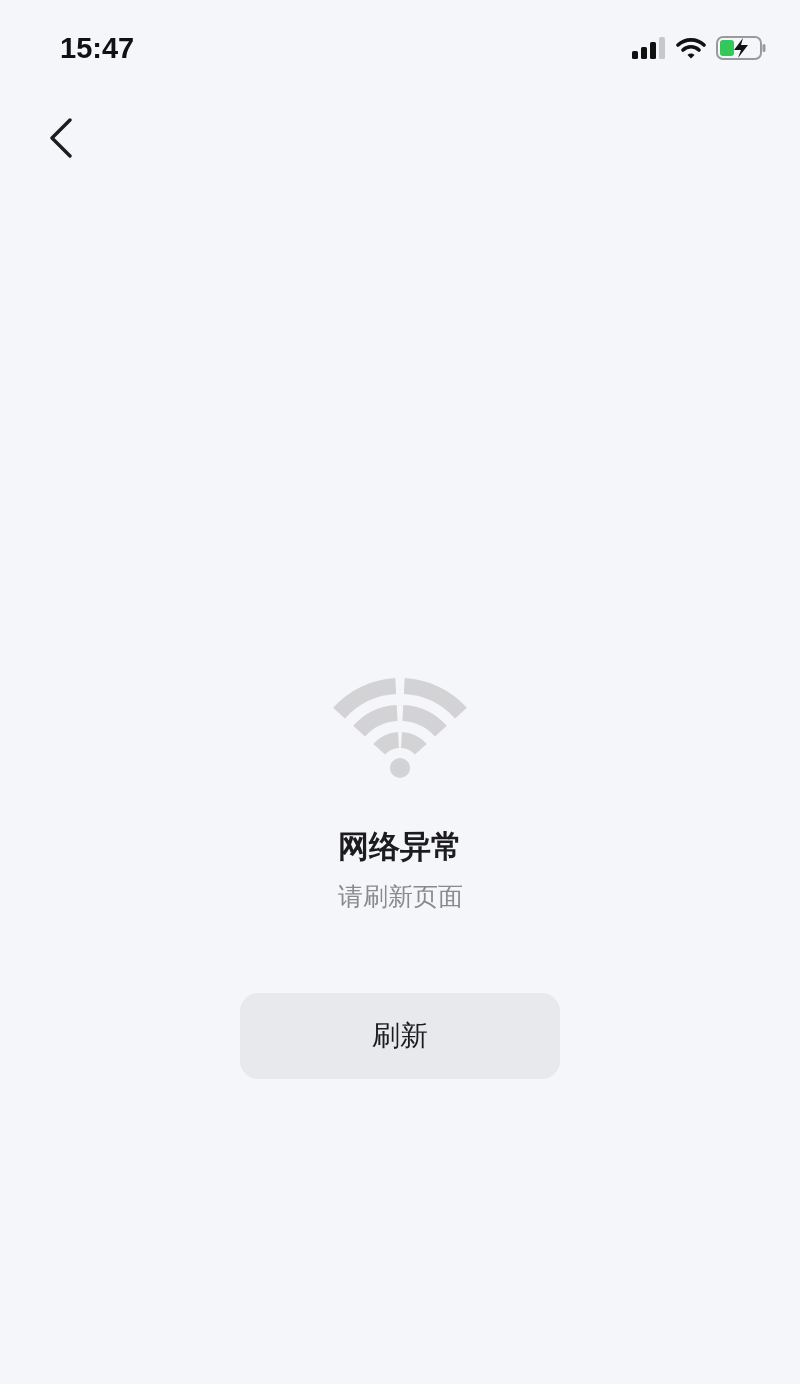 The image size is (800, 1384). What do you see at coordinates (400, 1036) in the screenshot?
I see `refresh-button: 刷新` at bounding box center [400, 1036].